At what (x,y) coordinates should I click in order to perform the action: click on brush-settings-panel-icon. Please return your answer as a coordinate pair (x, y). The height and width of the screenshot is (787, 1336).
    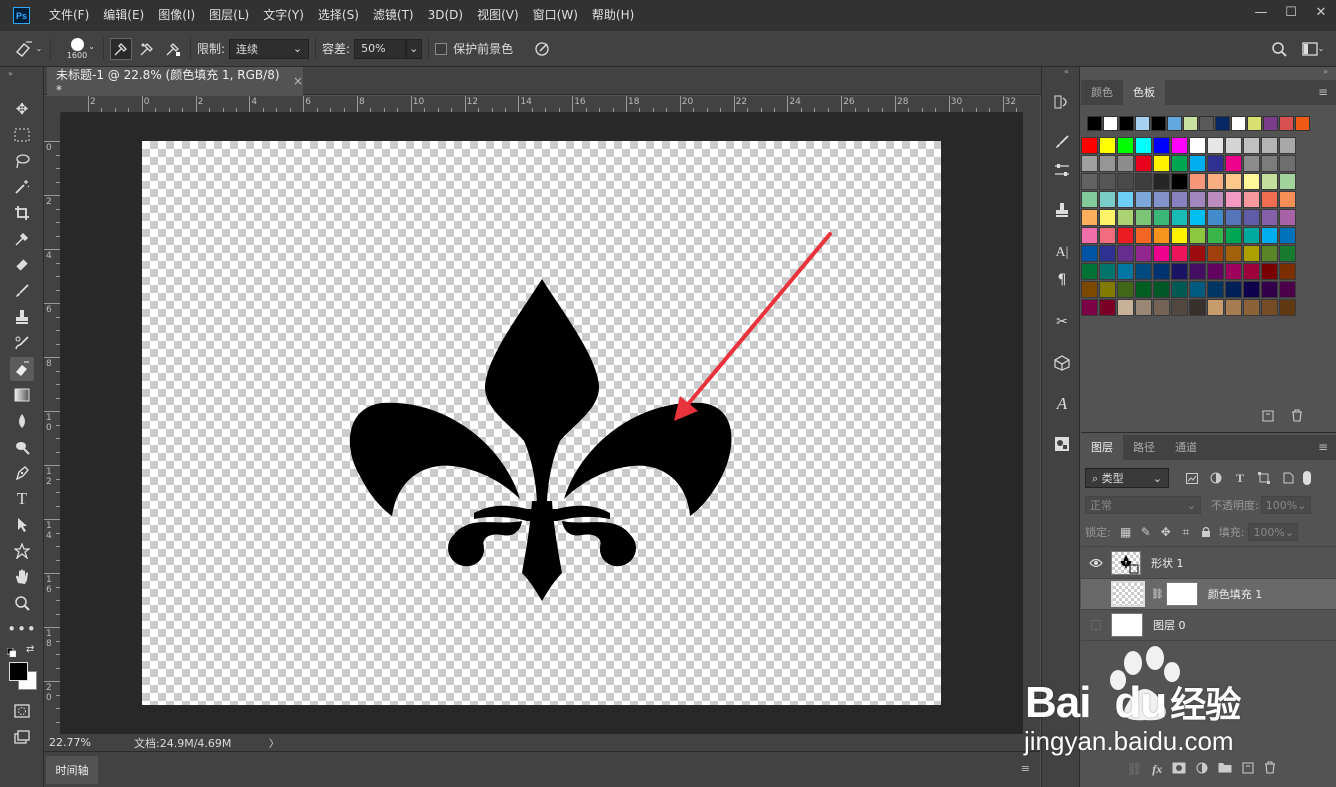
    Looking at the image, I should click on (1062, 142).